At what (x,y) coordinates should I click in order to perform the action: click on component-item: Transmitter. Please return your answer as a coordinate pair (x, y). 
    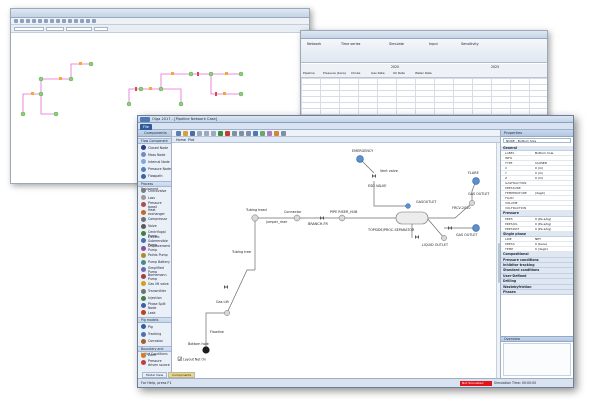
    Looking at the image, I should click on (154, 291).